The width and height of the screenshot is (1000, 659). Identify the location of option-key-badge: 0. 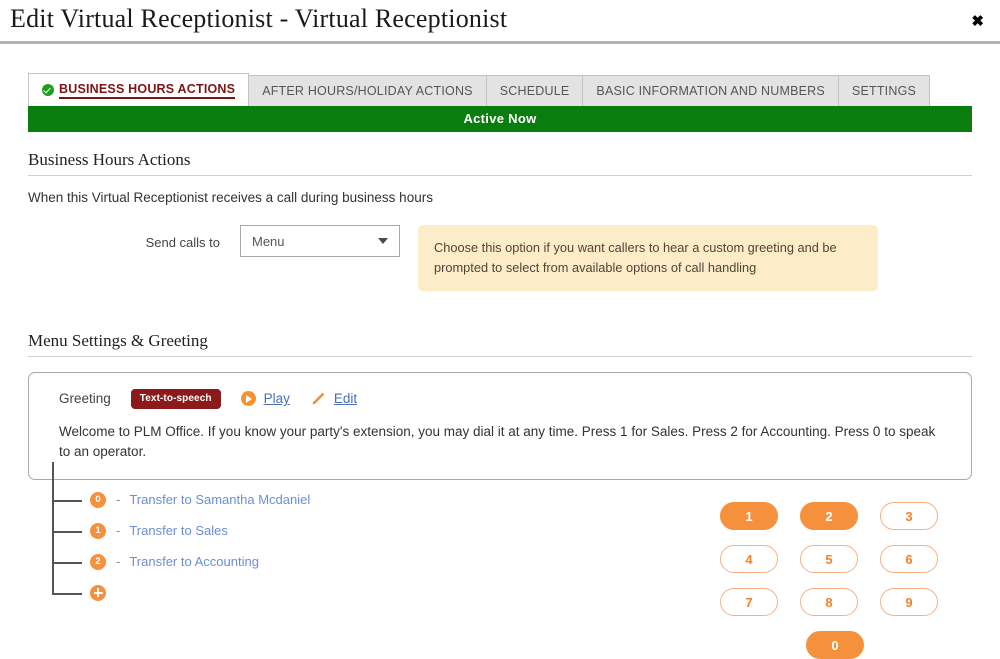
(98, 499).